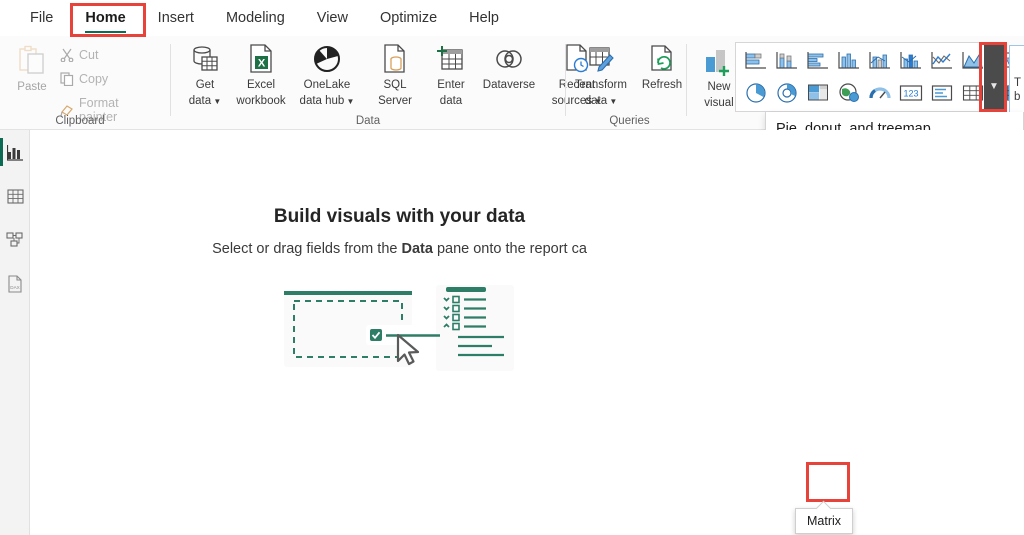  I want to click on excel-label-line1: Excel, so click(261, 85).